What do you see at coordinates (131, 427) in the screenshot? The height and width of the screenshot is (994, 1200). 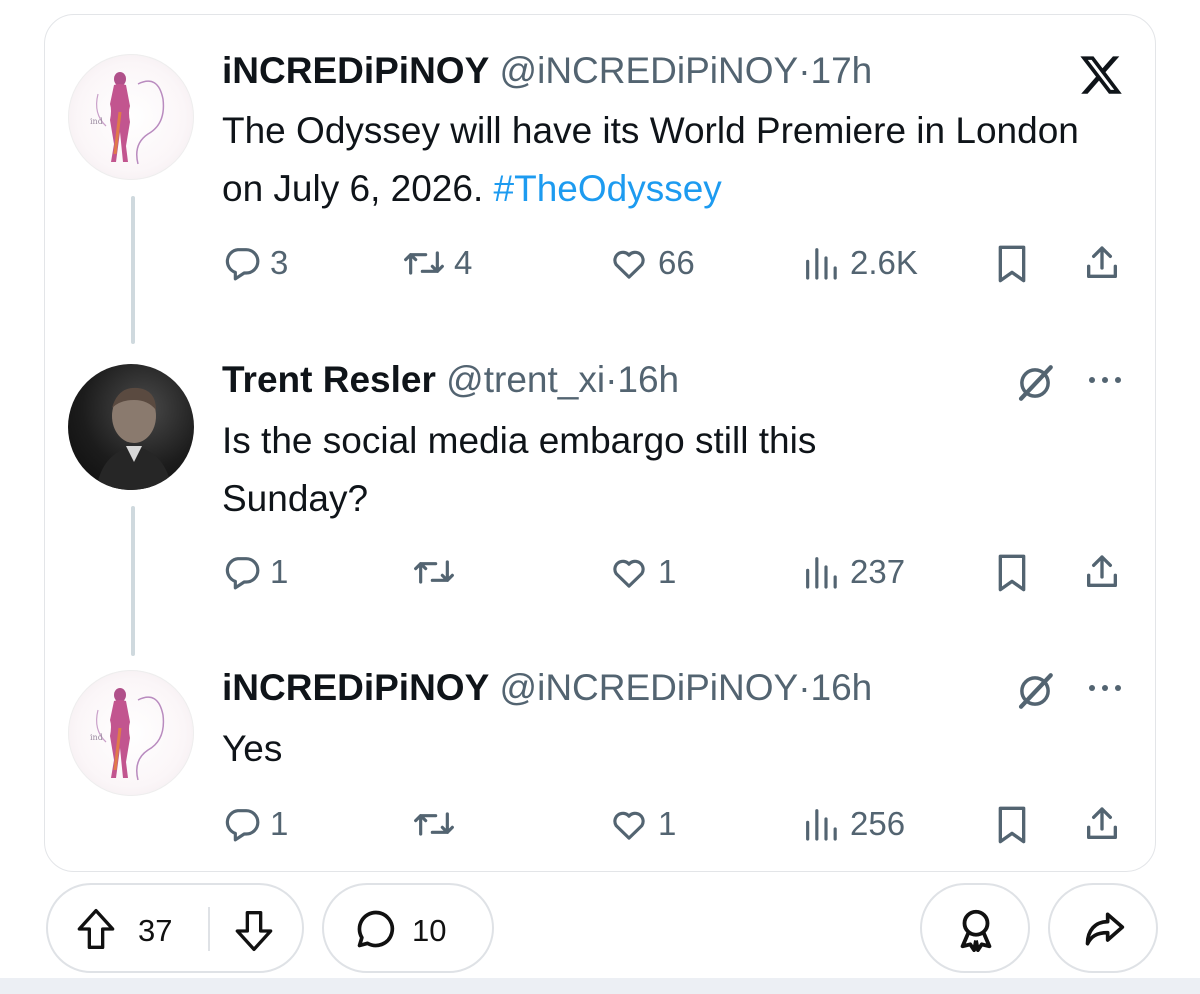 I see `avatar` at bounding box center [131, 427].